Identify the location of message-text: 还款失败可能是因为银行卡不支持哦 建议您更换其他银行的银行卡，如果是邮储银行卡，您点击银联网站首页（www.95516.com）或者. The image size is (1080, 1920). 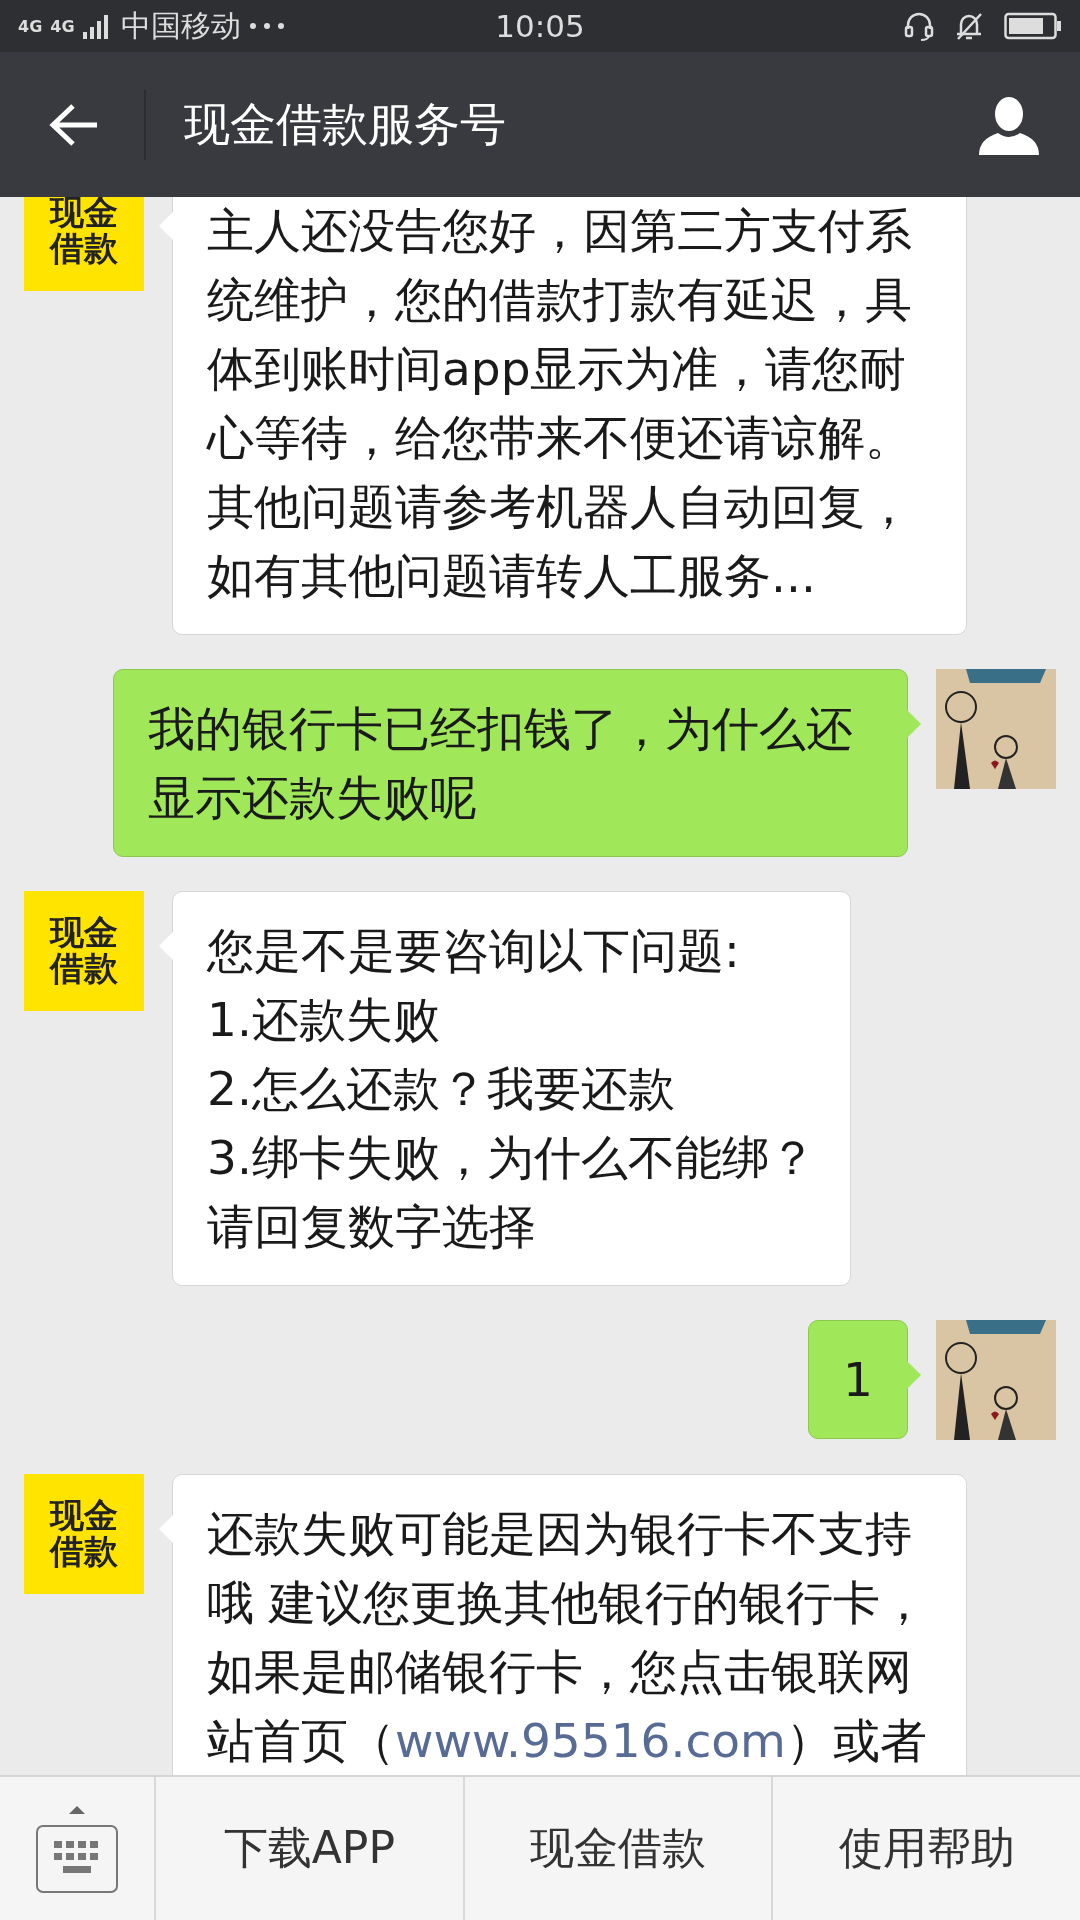
(567, 1637).